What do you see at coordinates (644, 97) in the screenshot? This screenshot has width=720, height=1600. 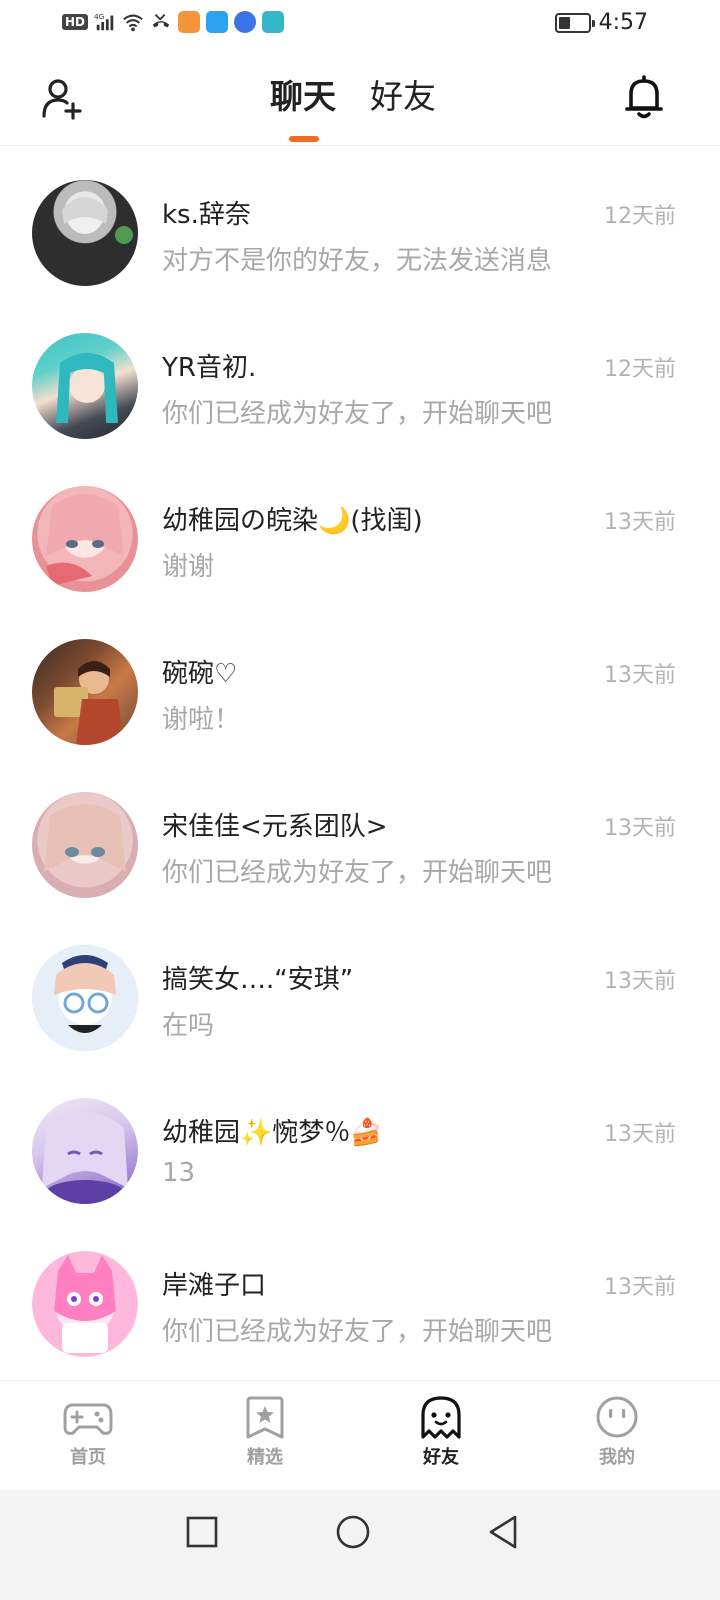 I see `bell-icon` at bounding box center [644, 97].